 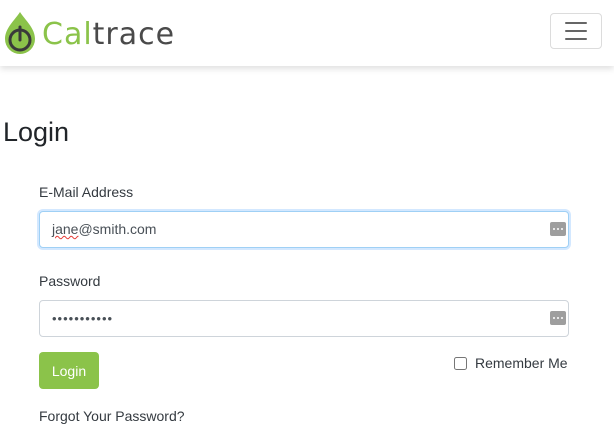 What do you see at coordinates (304, 318) in the screenshot?
I see `password-field-wrapper: •••••••••••` at bounding box center [304, 318].